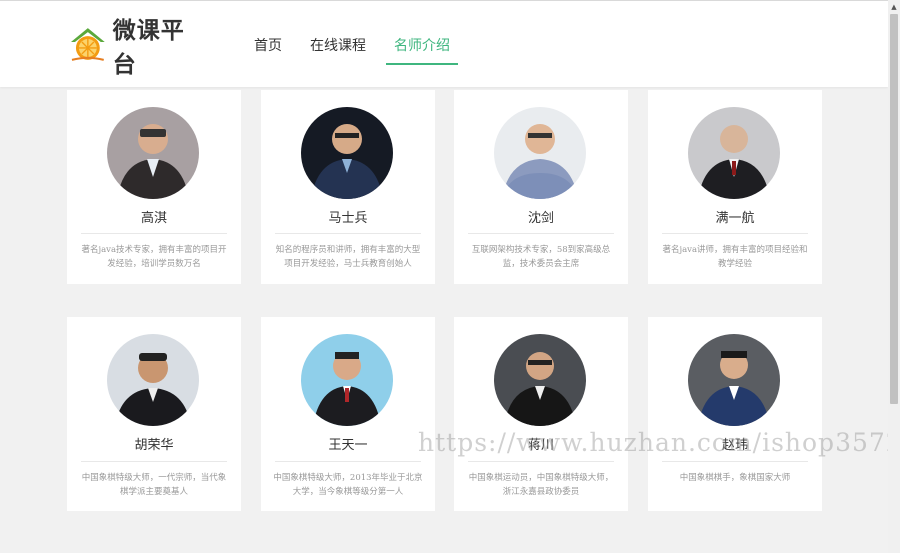  Describe the element at coordinates (348, 257) in the screenshot. I see `teacher-description: 知名的程序员和讲师，拥有丰富的大型项目开发经验，马士兵教育创始人` at that location.